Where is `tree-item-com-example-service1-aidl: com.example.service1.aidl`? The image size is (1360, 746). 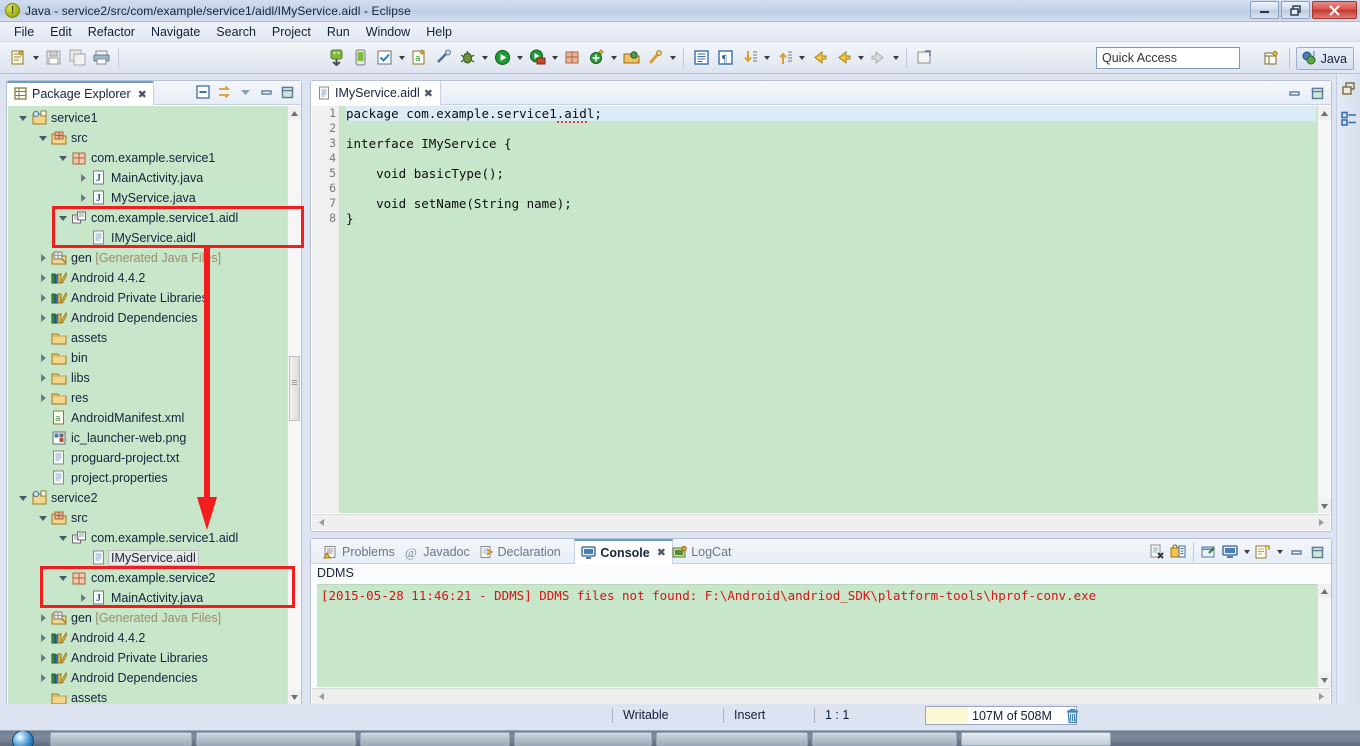 tree-item-com-example-service1-aidl: com.example.service1.aidl is located at coordinates (147, 538).